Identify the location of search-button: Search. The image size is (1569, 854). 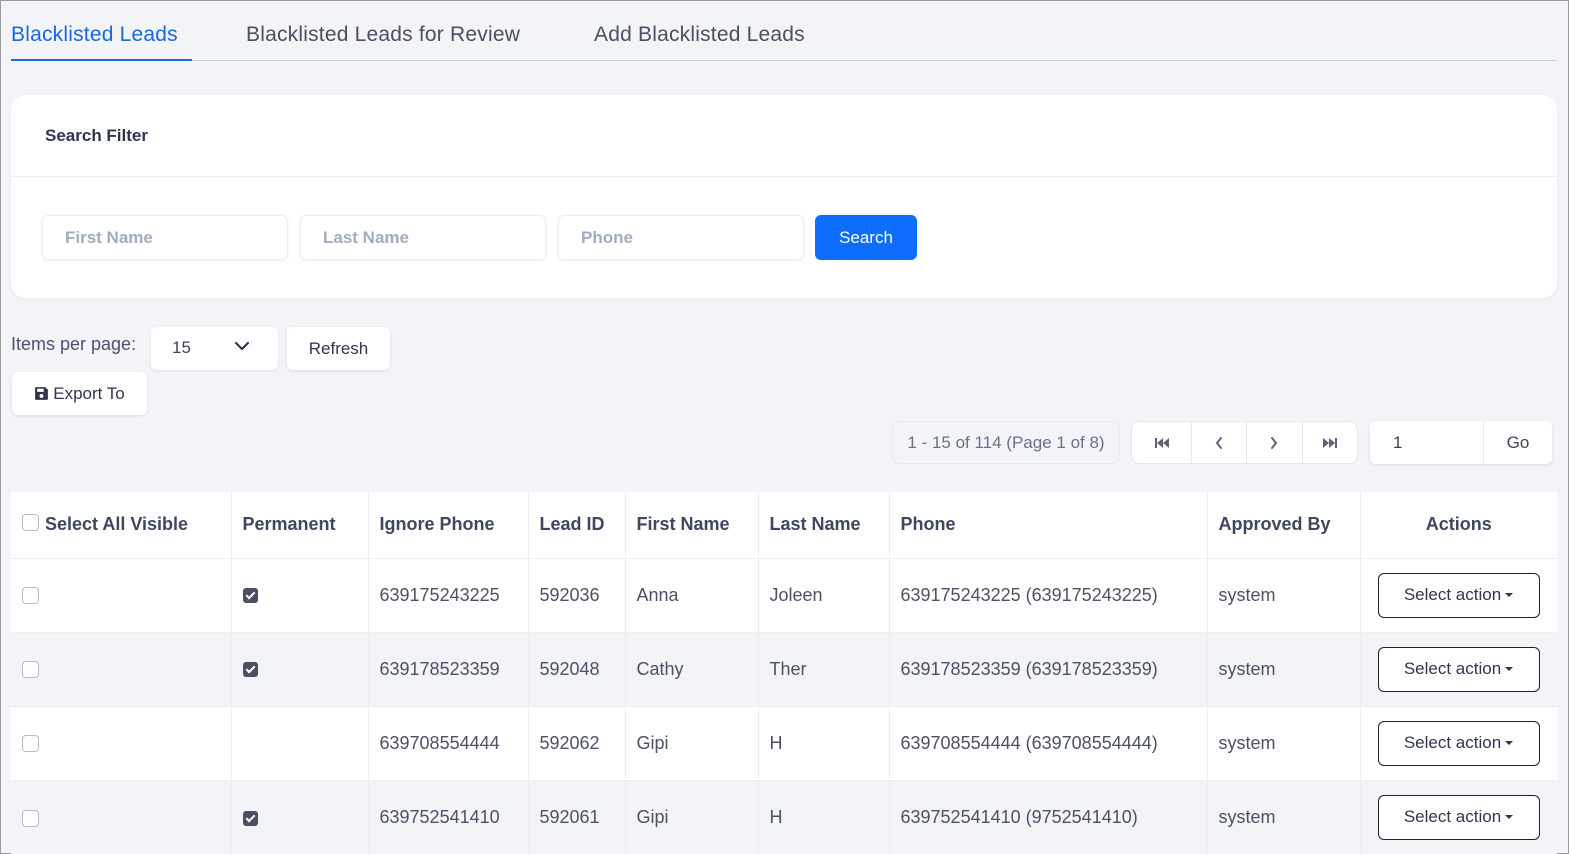
(866, 237).